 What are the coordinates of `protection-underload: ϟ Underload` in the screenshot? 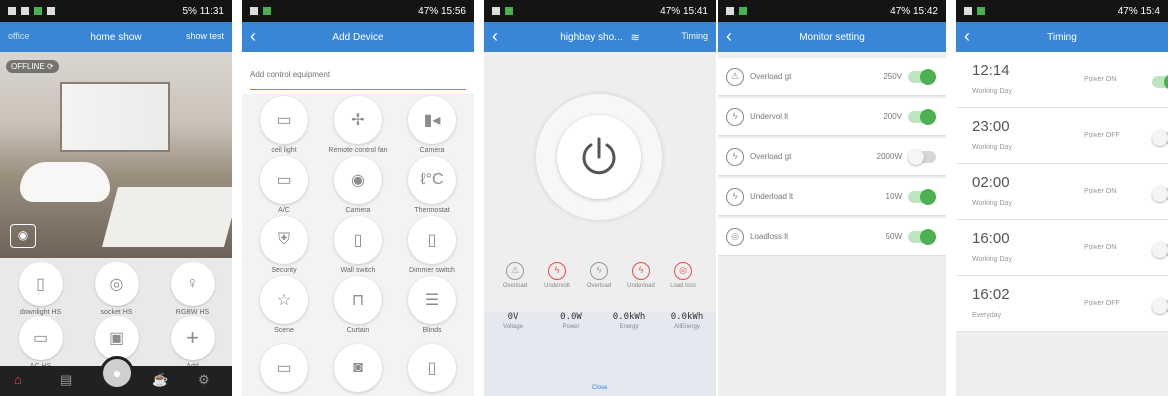 It's located at (641, 275).